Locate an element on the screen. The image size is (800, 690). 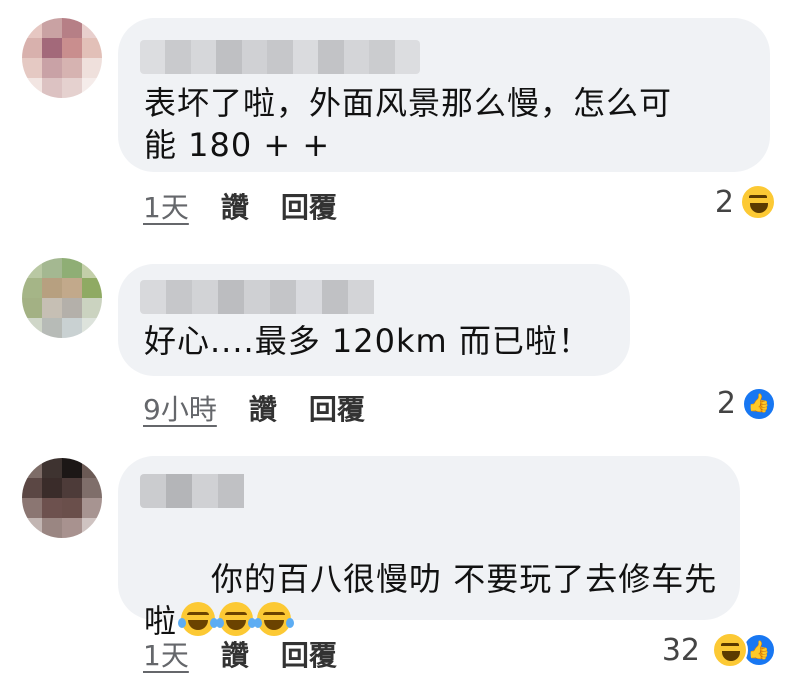
comment-text: 表坏了啦，外面风景那么慢，怎么可 能 180 + + is located at coordinates (408, 124).